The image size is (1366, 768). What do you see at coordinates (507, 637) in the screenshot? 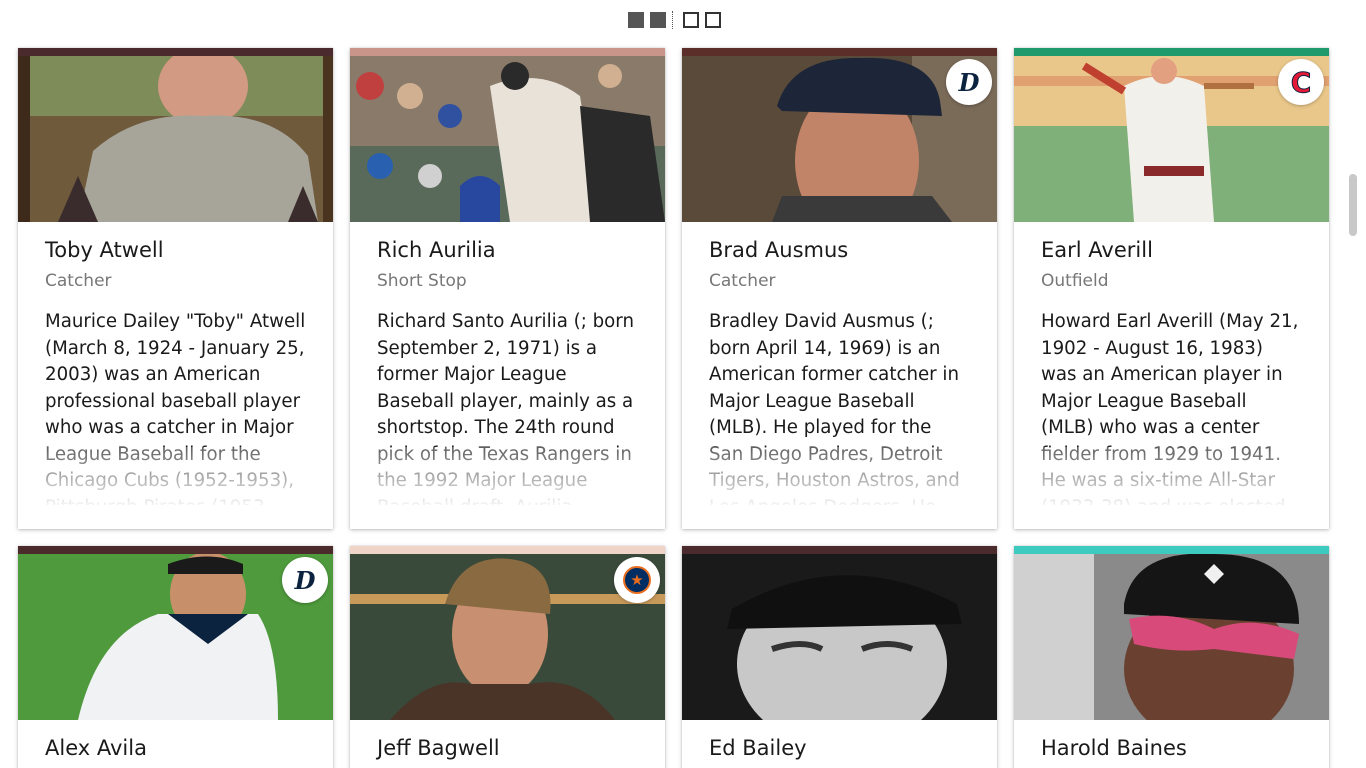
I see `player-photo: ★` at bounding box center [507, 637].